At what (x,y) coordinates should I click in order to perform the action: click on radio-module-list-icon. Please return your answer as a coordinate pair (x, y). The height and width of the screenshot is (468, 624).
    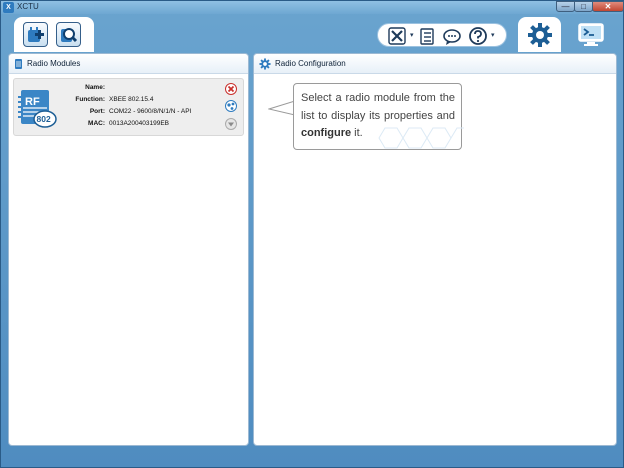
    Looking at the image, I should click on (18, 64).